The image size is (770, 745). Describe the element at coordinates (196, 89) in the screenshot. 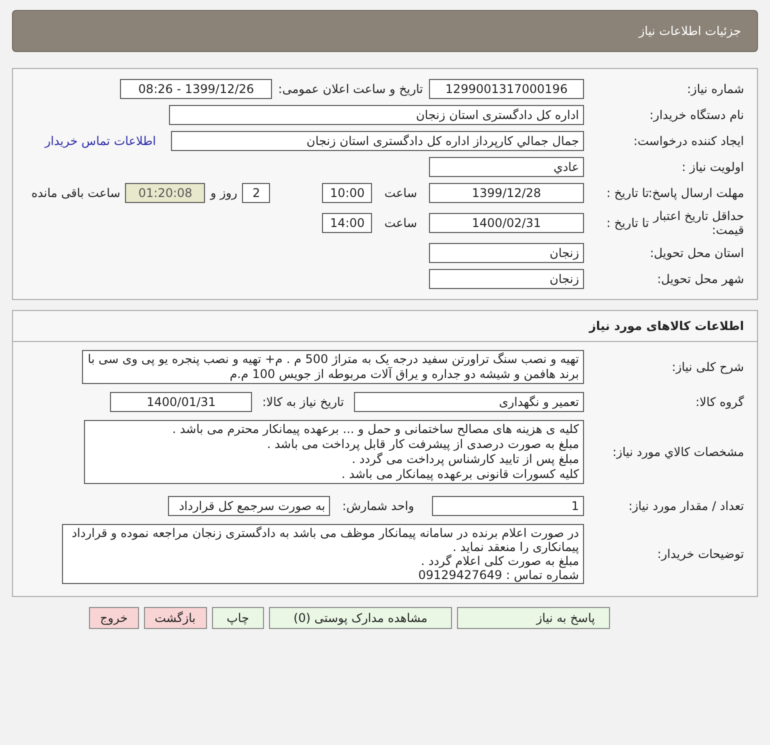

I see `input-field: 1399/12/26 - 08:26` at that location.